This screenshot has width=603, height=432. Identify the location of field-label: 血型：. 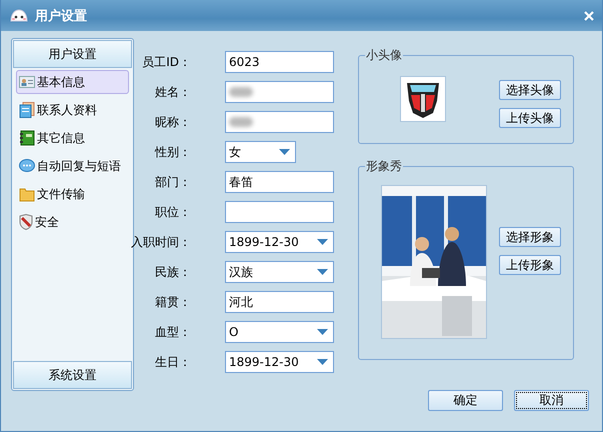
(173, 332).